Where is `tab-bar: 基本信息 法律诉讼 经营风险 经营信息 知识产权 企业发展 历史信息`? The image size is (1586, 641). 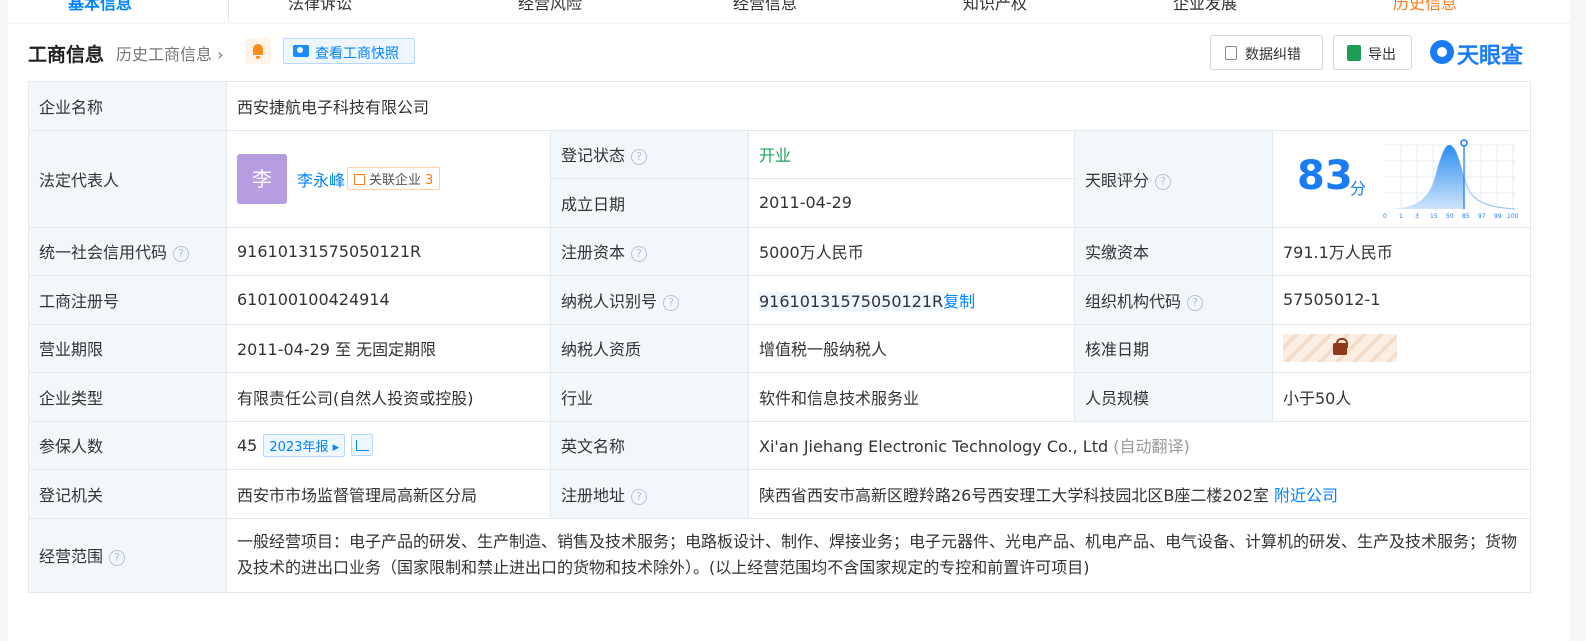
tab-bar: 基本信息 法律诉讼 经营风险 经营信息 知识产权 企业发展 历史信息 is located at coordinates (789, 11).